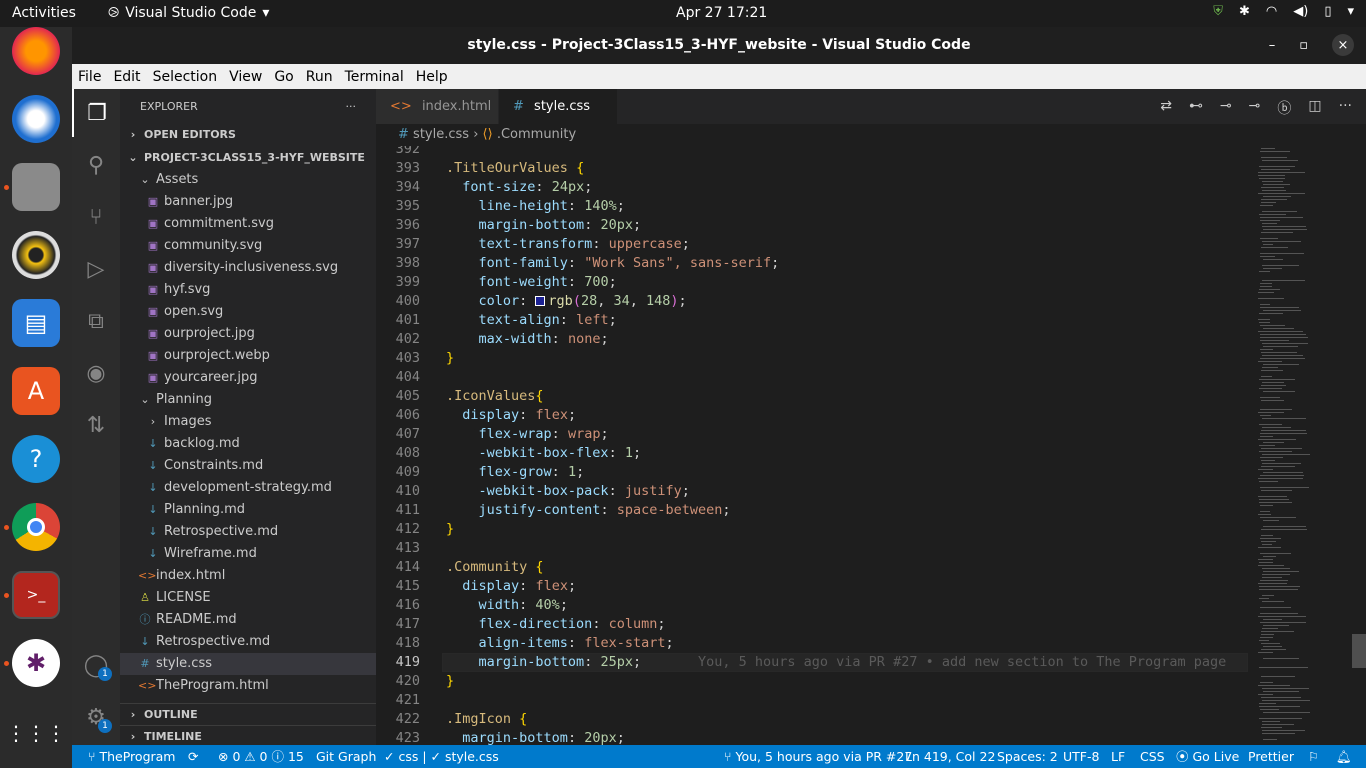 The height and width of the screenshot is (768, 1366). I want to click on code-line: 392, so click(812, 152).